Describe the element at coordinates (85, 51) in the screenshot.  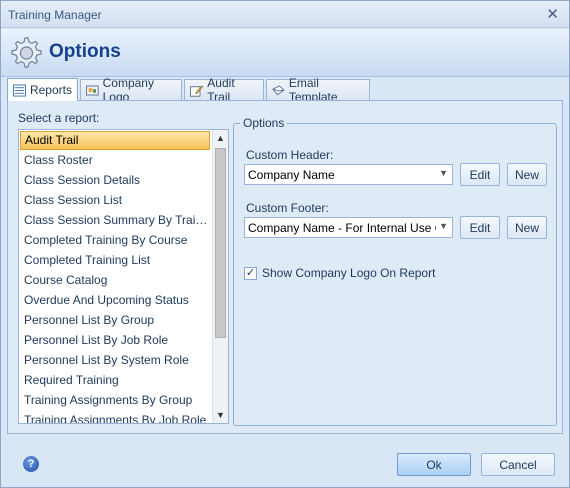
I see `page-title: Options` at that location.